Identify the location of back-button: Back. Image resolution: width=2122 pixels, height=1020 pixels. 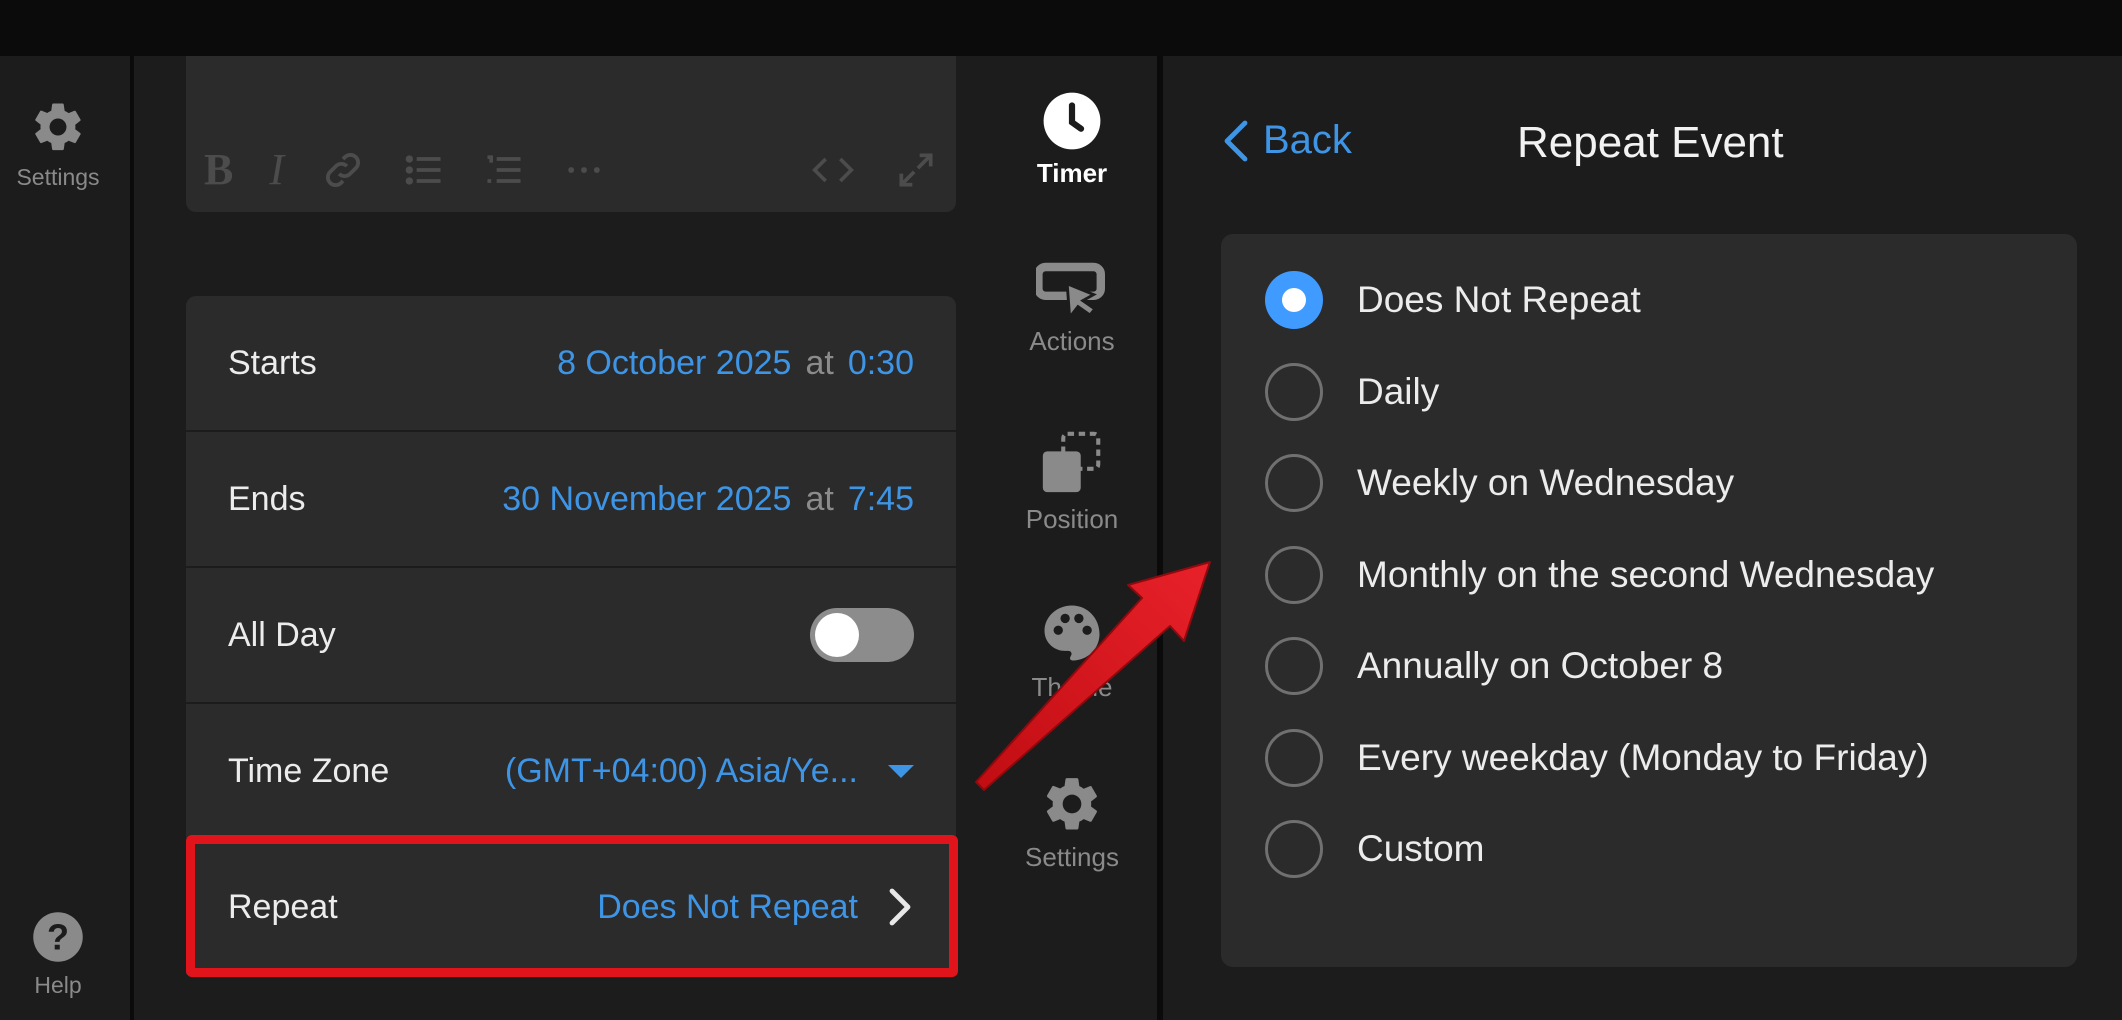
(1287, 140).